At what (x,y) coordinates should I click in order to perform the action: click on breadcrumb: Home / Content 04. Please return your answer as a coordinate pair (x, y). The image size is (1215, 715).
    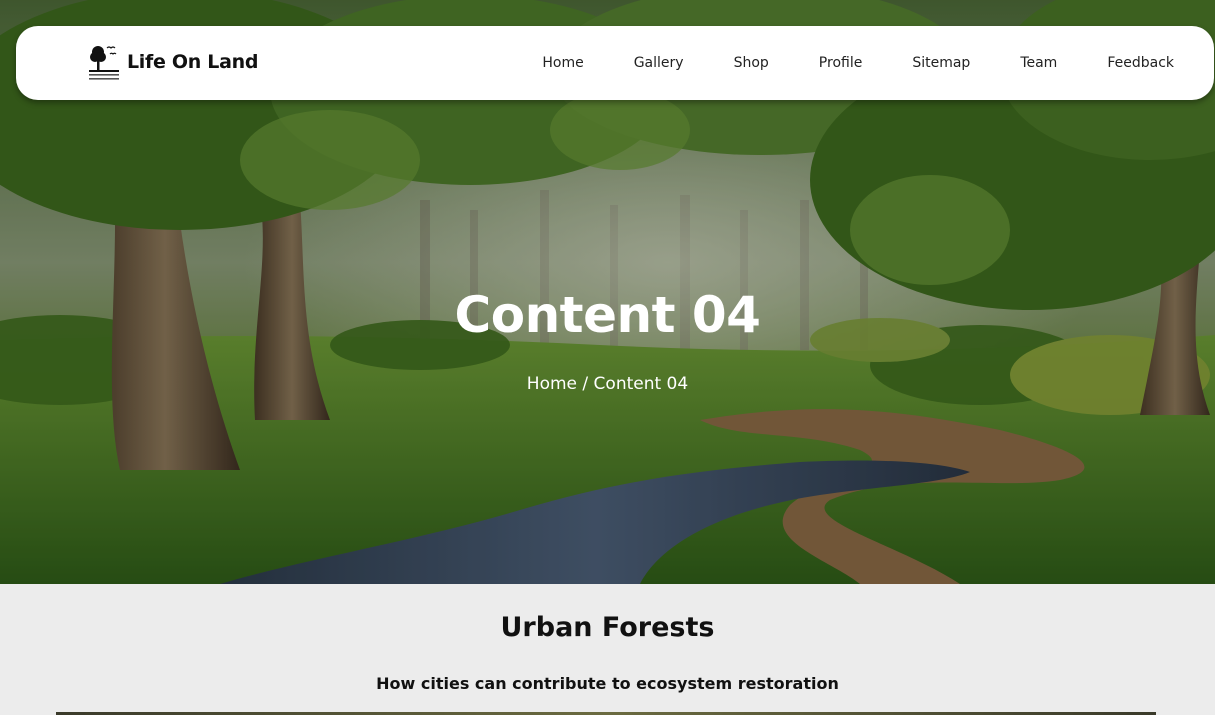
    Looking at the image, I should click on (607, 384).